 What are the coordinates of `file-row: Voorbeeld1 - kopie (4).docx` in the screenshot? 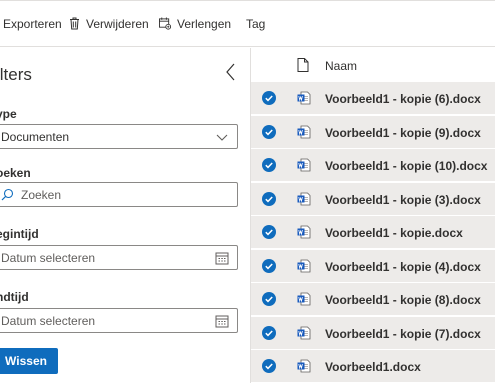 It's located at (373, 266).